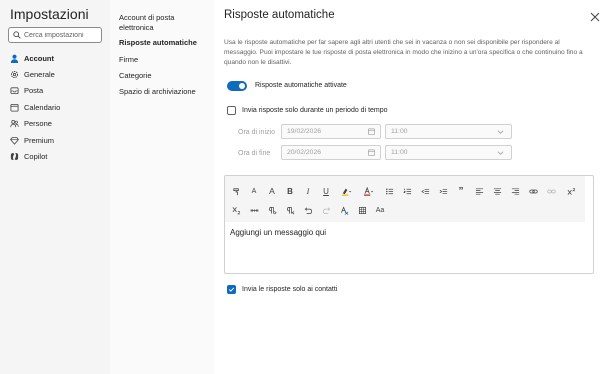 The height and width of the screenshot is (374, 610). I want to click on format-painter-icon, so click(235, 191).